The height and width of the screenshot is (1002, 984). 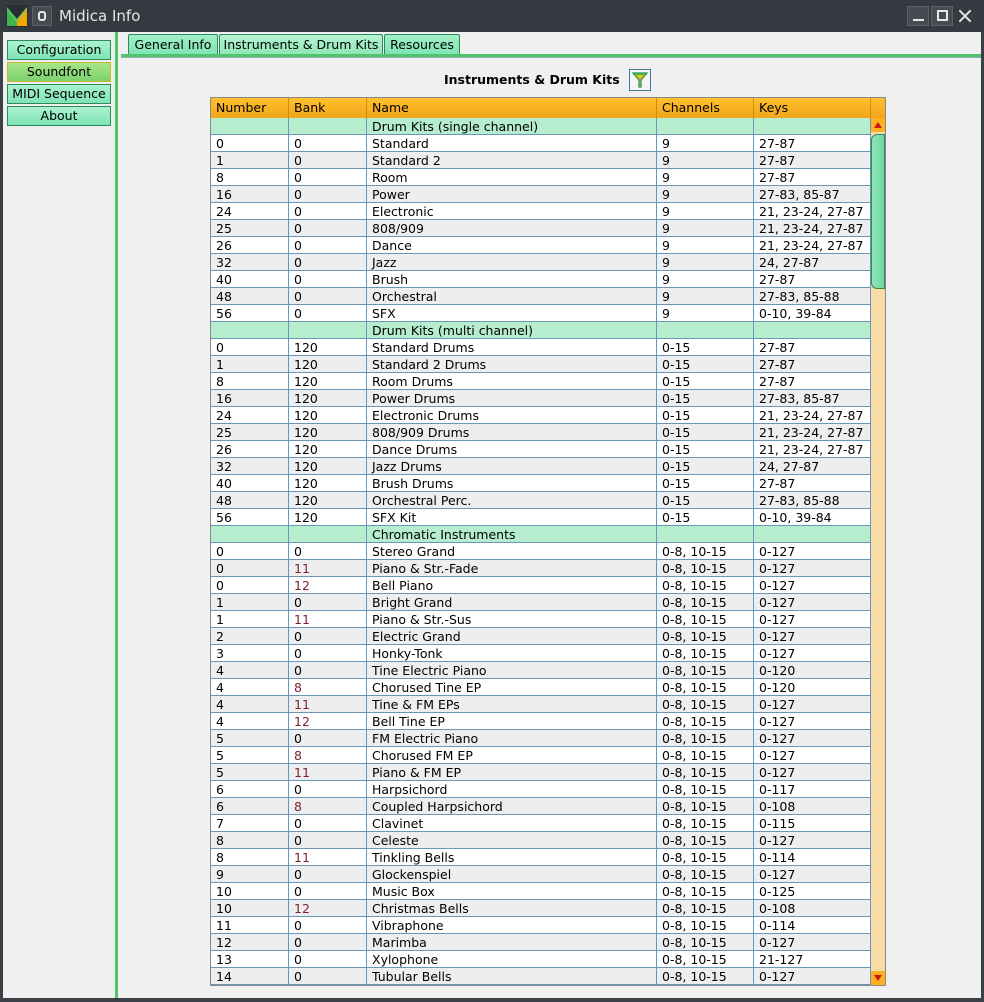 What do you see at coordinates (918, 16) in the screenshot?
I see `minimize-icon` at bounding box center [918, 16].